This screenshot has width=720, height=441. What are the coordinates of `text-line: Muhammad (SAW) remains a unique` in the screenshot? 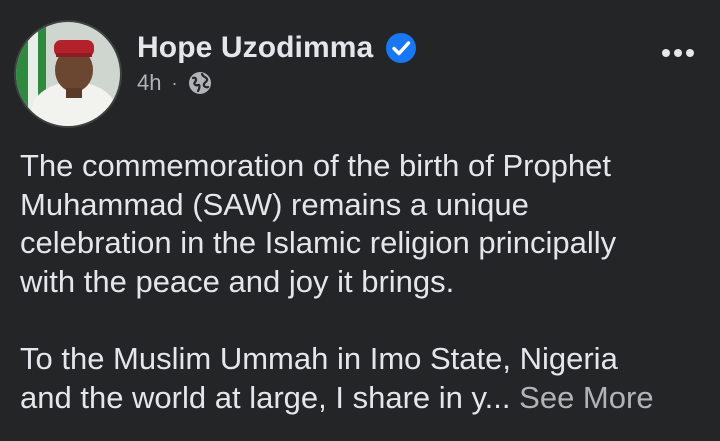 It's located at (274, 204).